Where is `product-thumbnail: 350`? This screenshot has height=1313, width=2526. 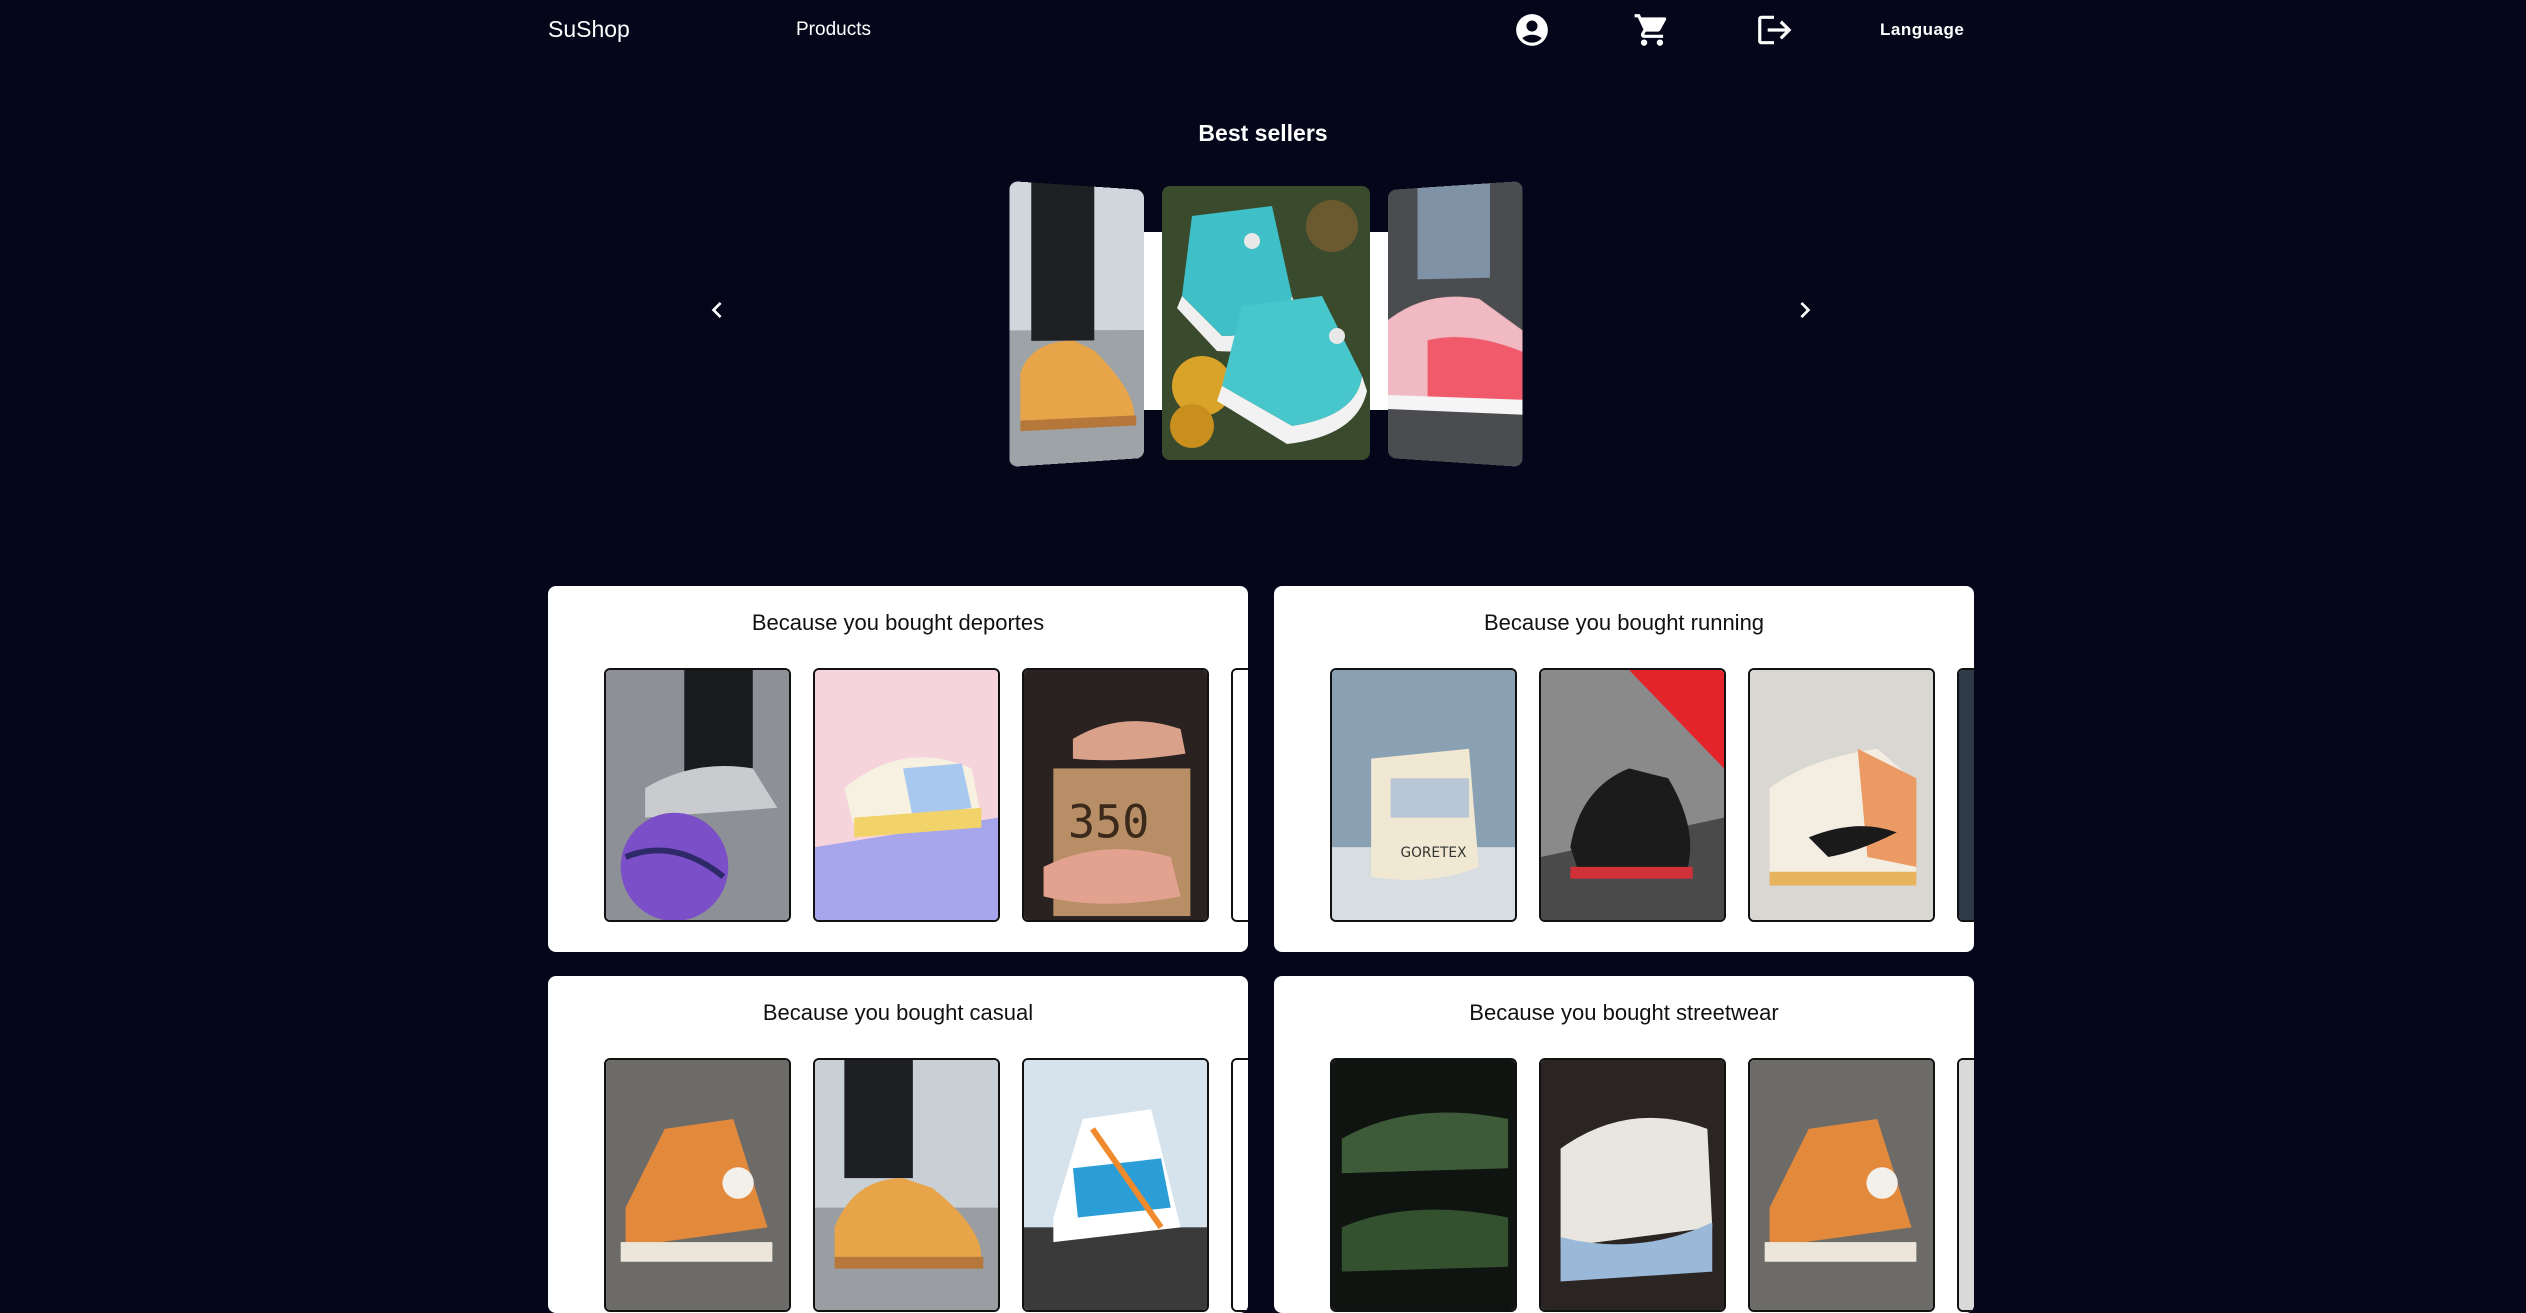
product-thumbnail: 350 is located at coordinates (1115, 795).